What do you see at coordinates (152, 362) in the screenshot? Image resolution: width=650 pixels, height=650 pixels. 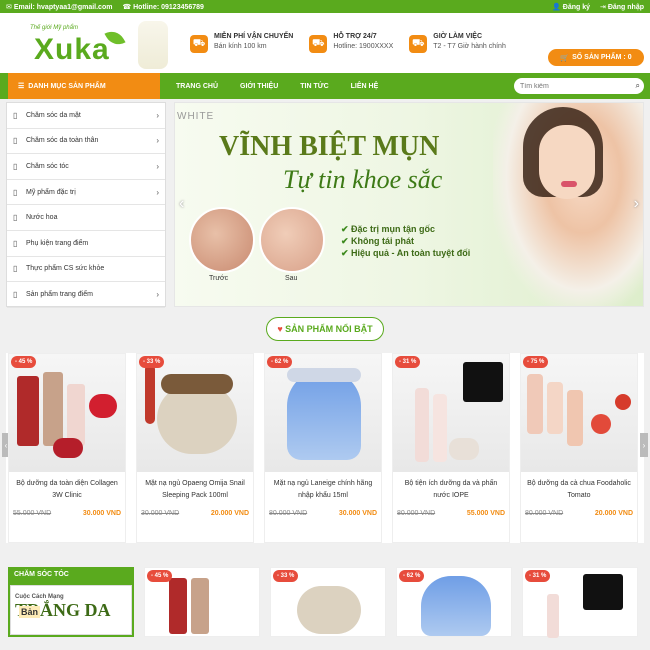 I see `discount-badge: - 33 %` at bounding box center [152, 362].